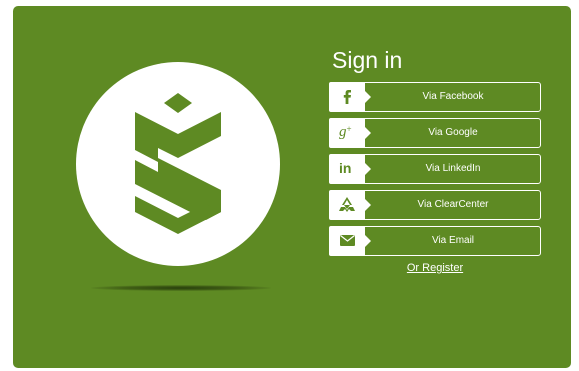 The width and height of the screenshot is (579, 371). Describe the element at coordinates (453, 168) in the screenshot. I see `linkedin-login-label: Via LinkedIn` at that location.